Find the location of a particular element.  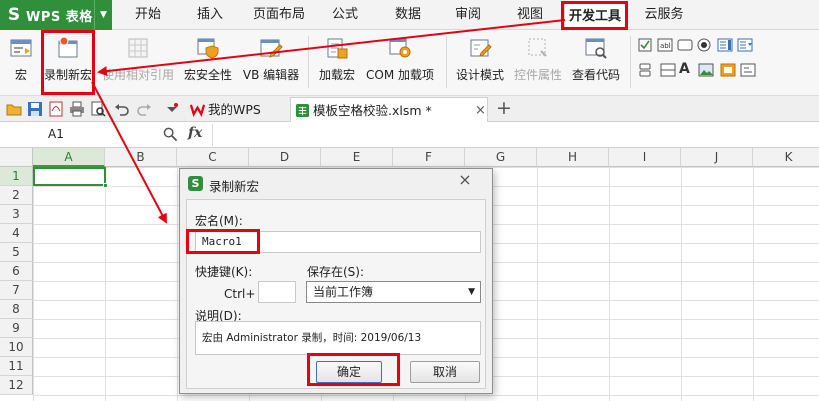

column-header: I is located at coordinates (645, 157).